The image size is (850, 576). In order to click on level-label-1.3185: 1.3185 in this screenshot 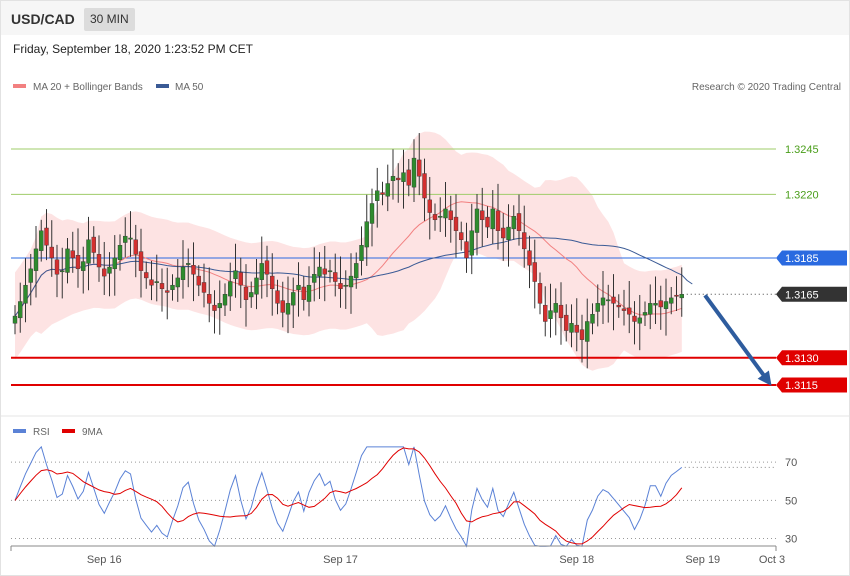, I will do `click(802, 259)`.